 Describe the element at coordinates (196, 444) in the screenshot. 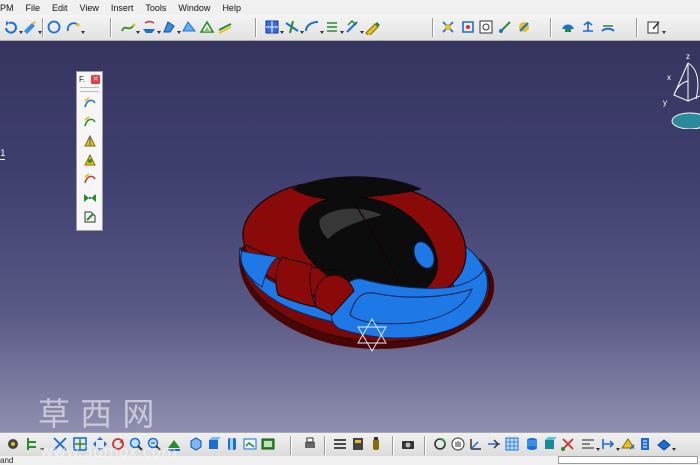

I see `iso-view-icon` at that location.